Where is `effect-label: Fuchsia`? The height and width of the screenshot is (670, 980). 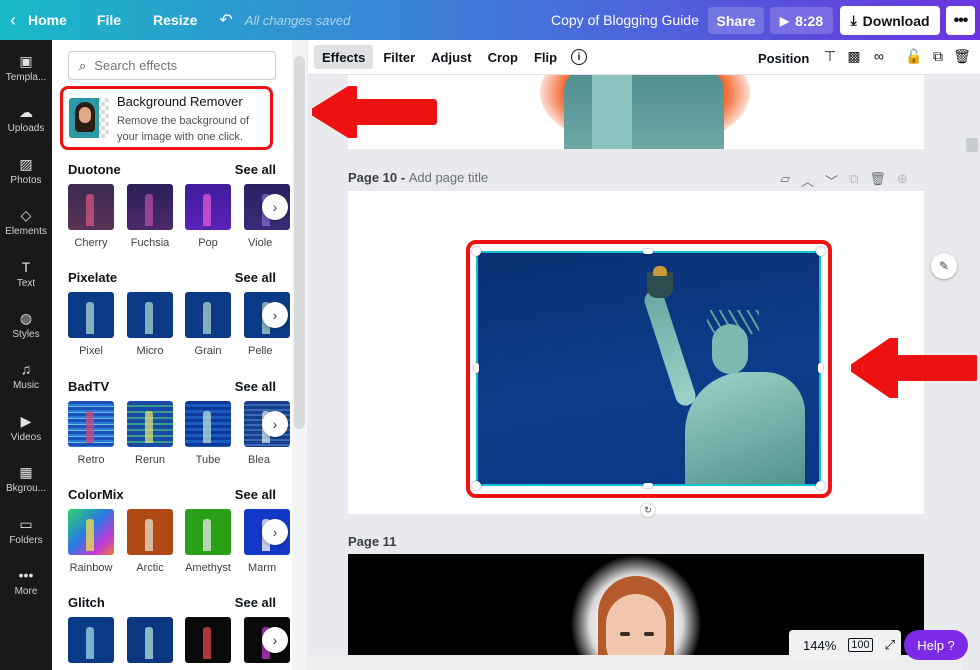
effect-label: Fuchsia is located at coordinates (150, 243).